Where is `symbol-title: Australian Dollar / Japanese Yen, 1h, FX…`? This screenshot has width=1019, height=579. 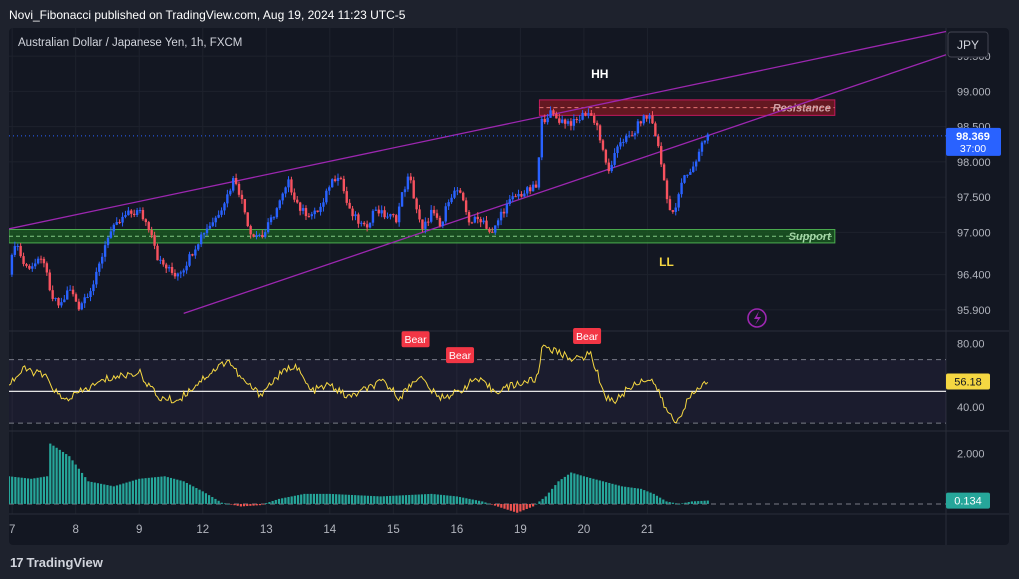 symbol-title: Australian Dollar / Japanese Yen, 1h, FX… is located at coordinates (130, 43).